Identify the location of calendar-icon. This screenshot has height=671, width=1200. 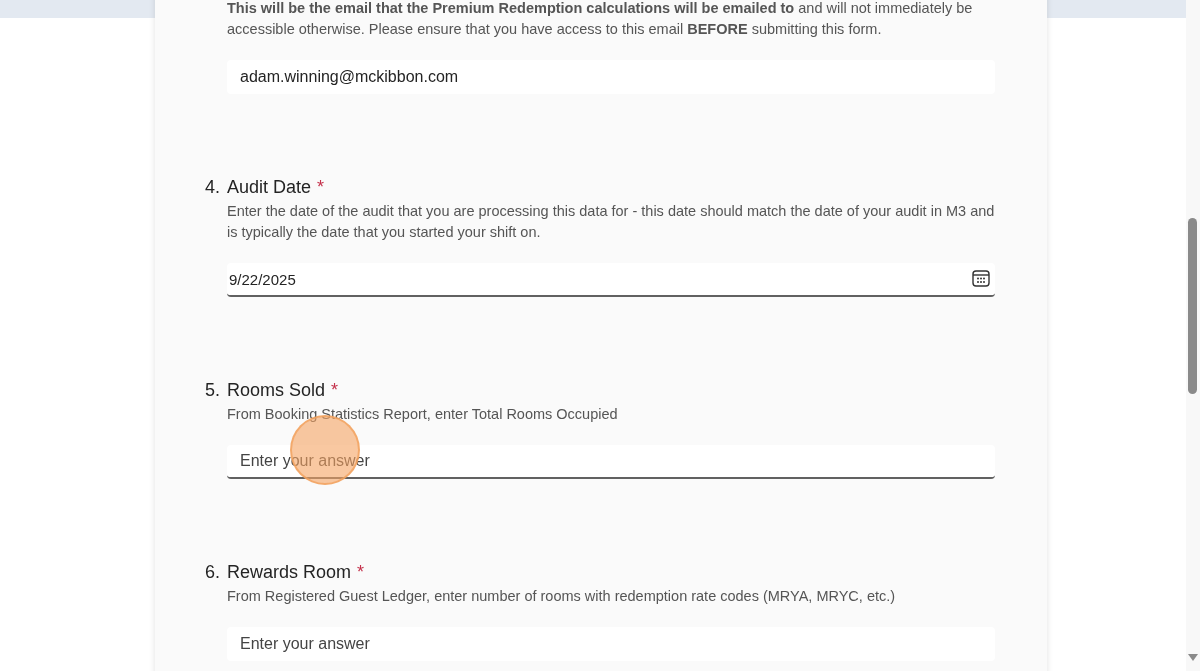
(981, 278).